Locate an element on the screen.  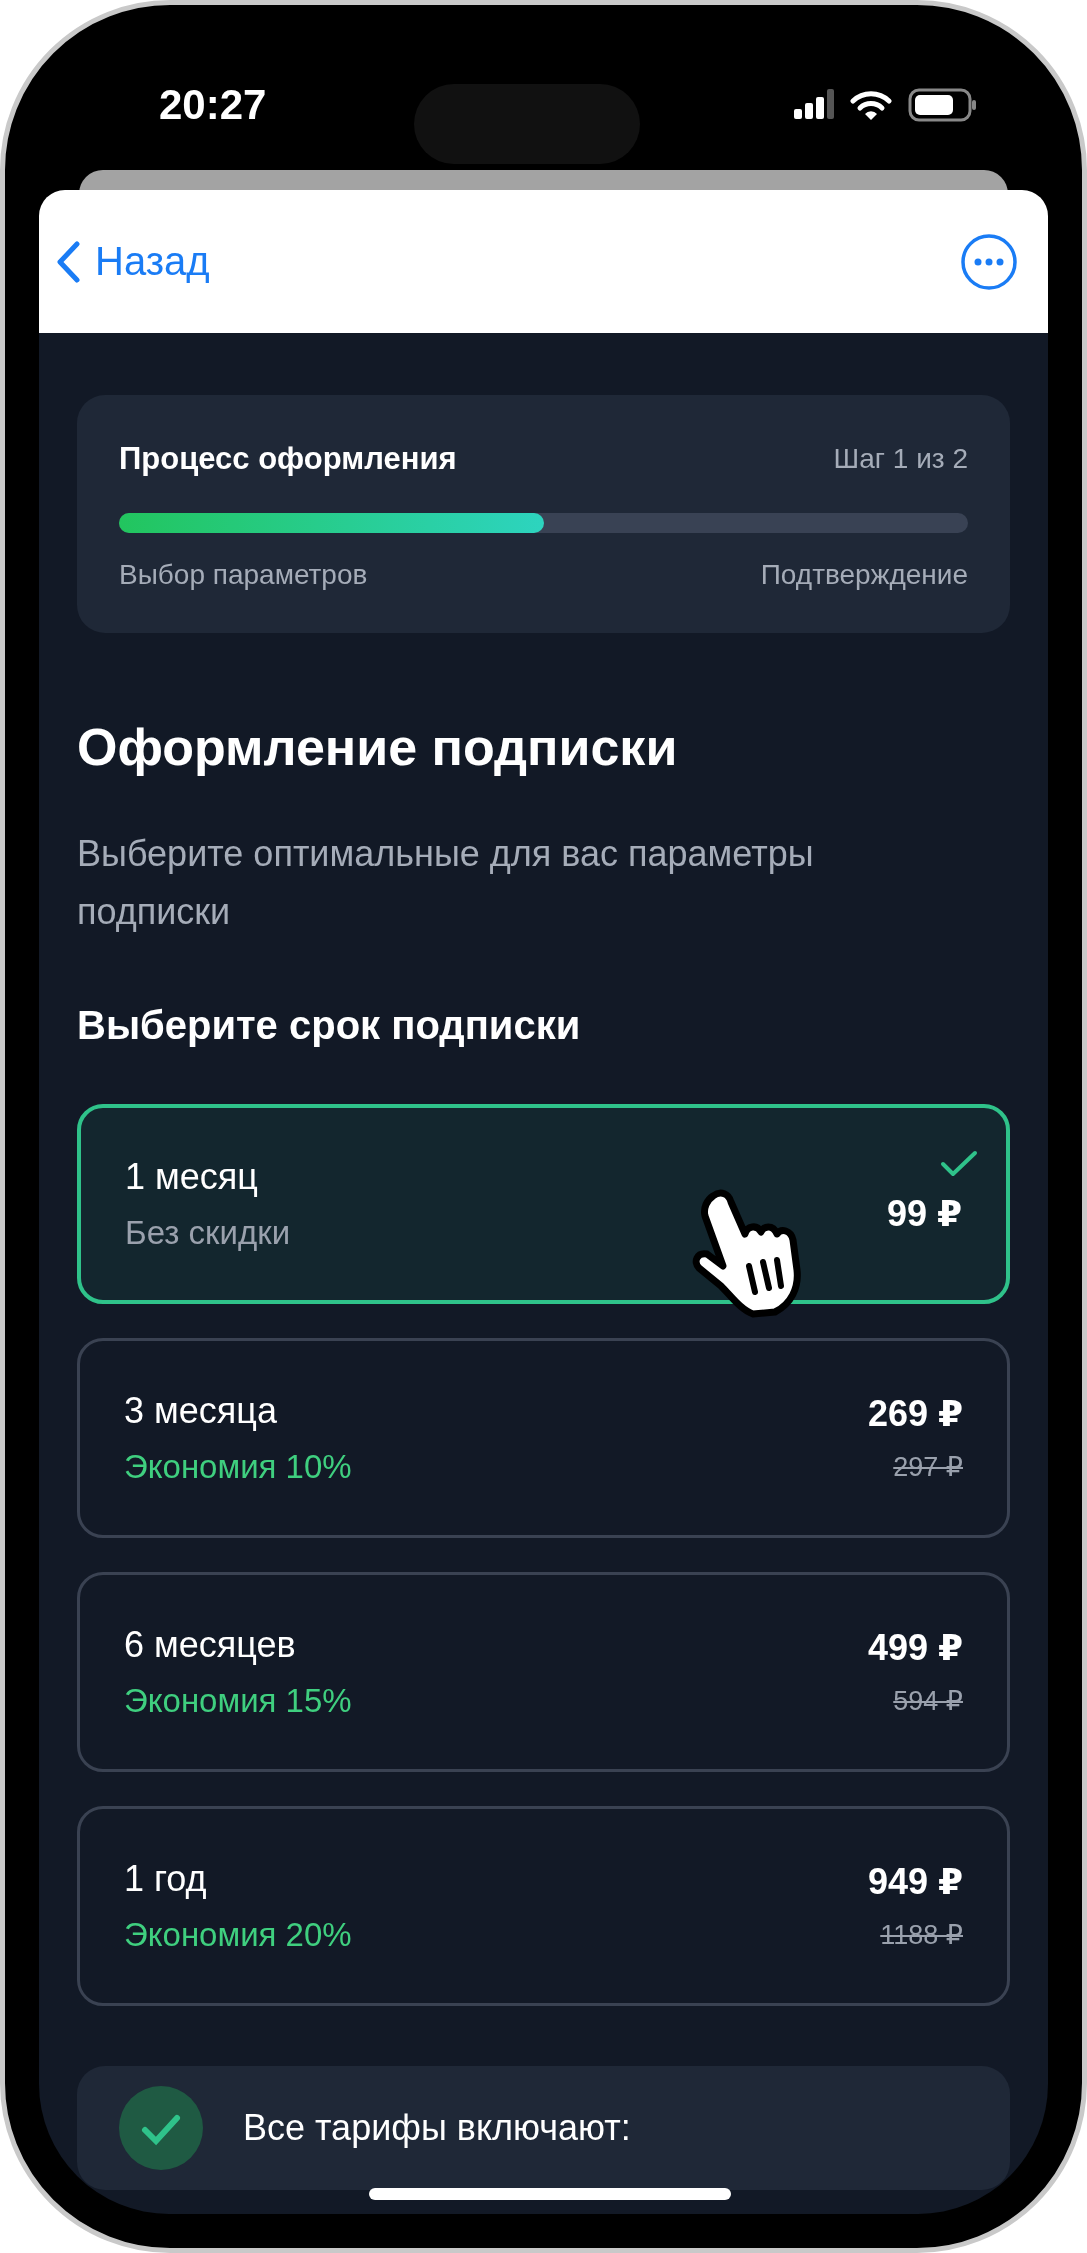
plan-term: 3 месяца is located at coordinates (201, 1411).